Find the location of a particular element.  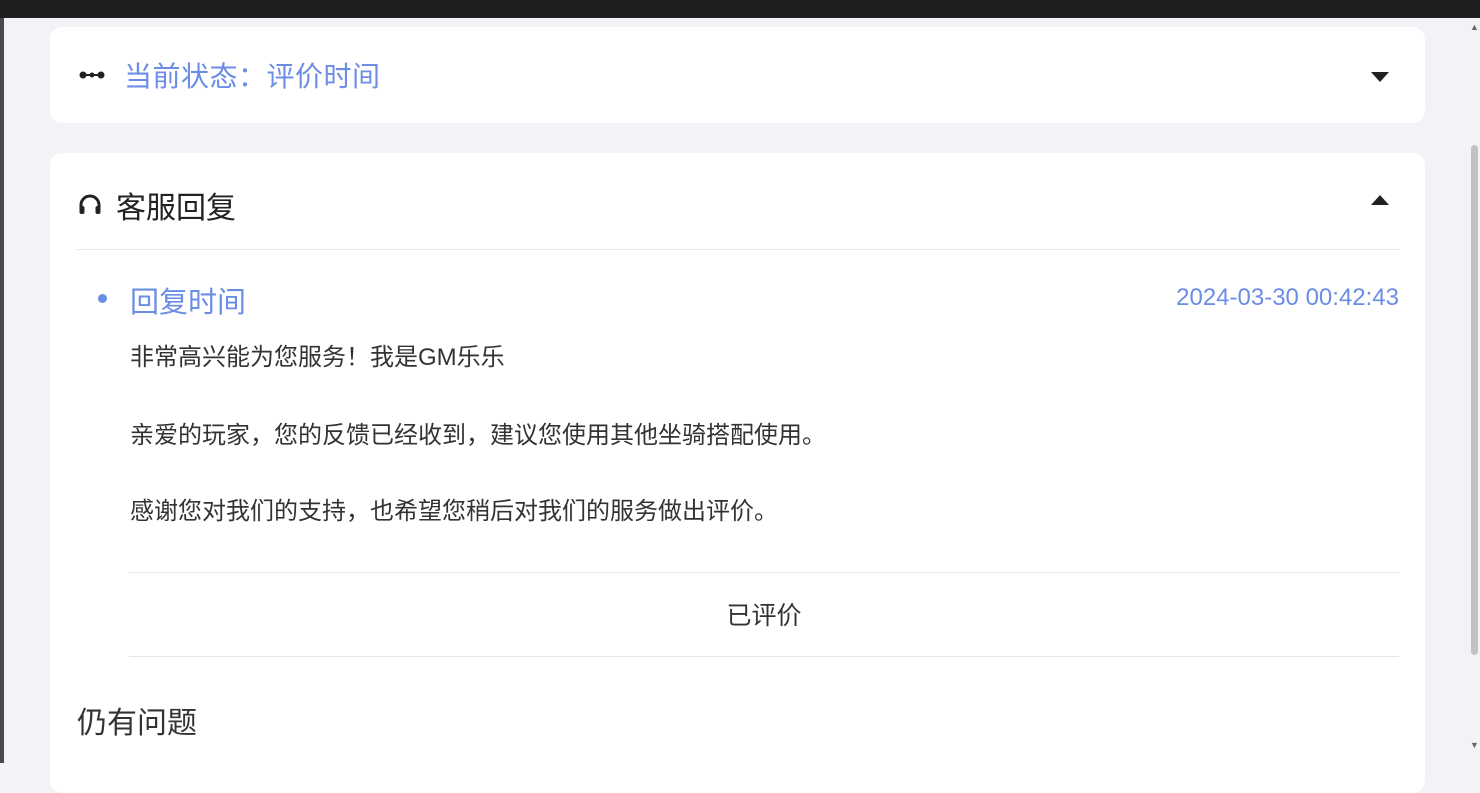

still-have-issue-heading: 仍有问题 is located at coordinates (137, 723).